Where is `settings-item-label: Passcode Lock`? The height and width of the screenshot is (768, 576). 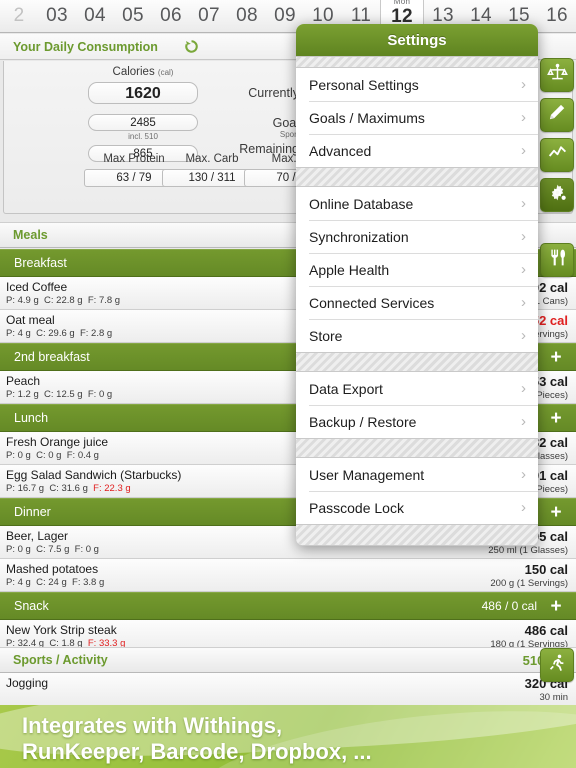 settings-item-label: Passcode Lock is located at coordinates (356, 507).